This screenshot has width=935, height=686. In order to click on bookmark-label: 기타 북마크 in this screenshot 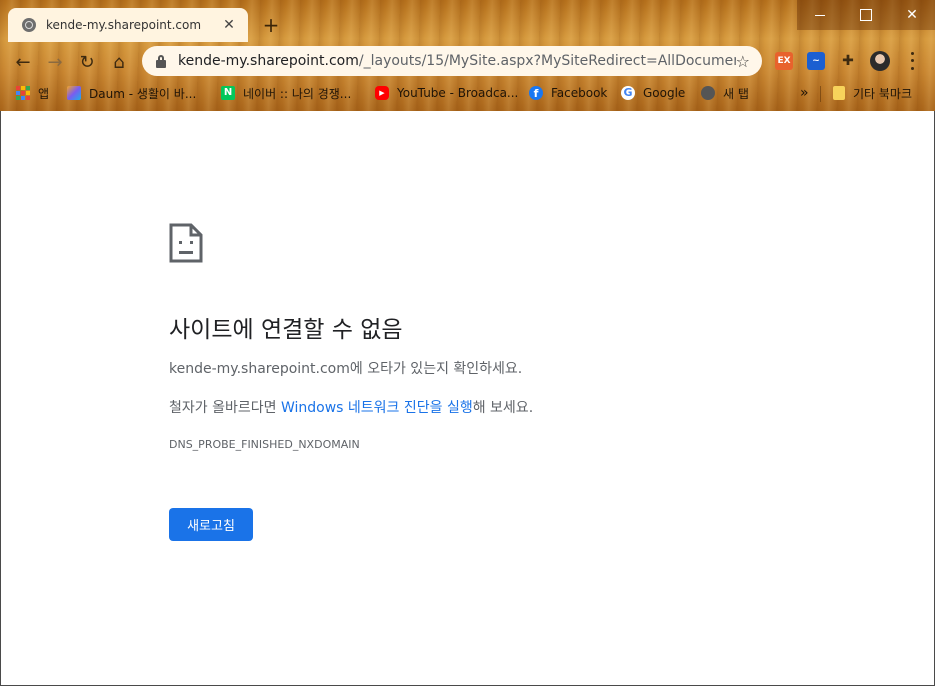, I will do `click(883, 93)`.